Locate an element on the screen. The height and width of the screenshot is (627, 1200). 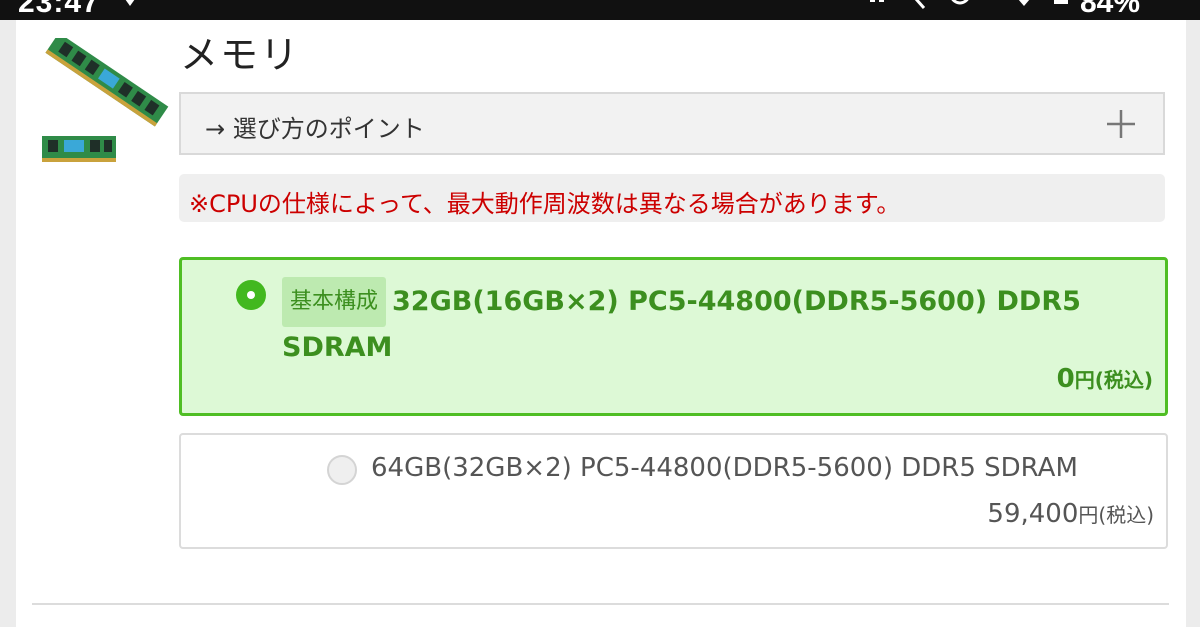
signal-icon is located at coordinates (130, 3).